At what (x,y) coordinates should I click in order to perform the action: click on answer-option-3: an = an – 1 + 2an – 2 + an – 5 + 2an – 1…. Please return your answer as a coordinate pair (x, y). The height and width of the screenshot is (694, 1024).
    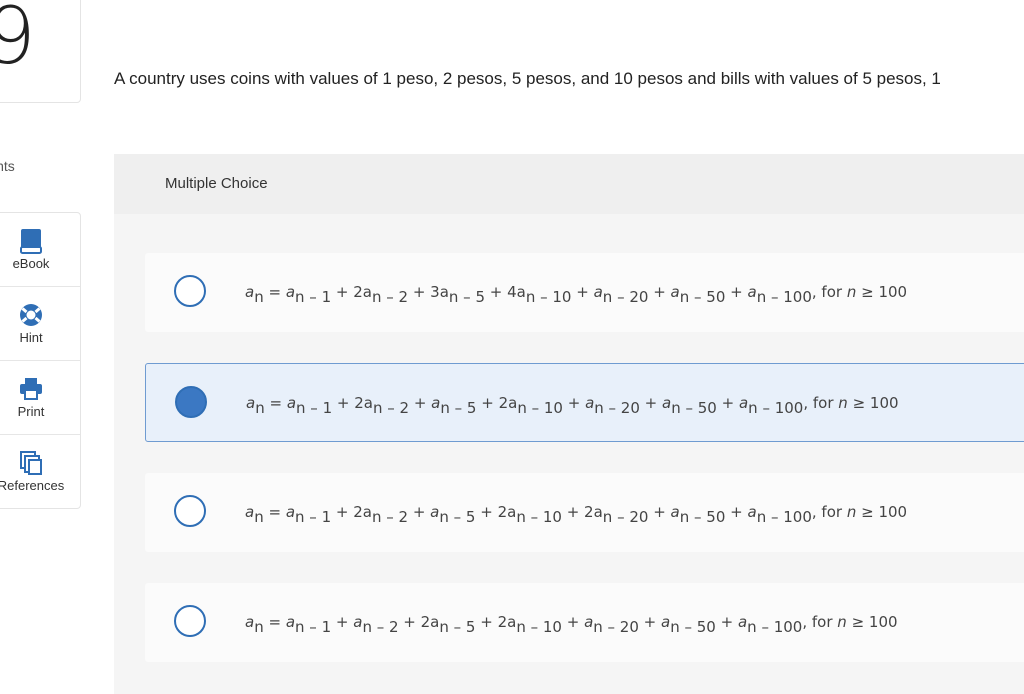
    Looking at the image, I should click on (584, 512).